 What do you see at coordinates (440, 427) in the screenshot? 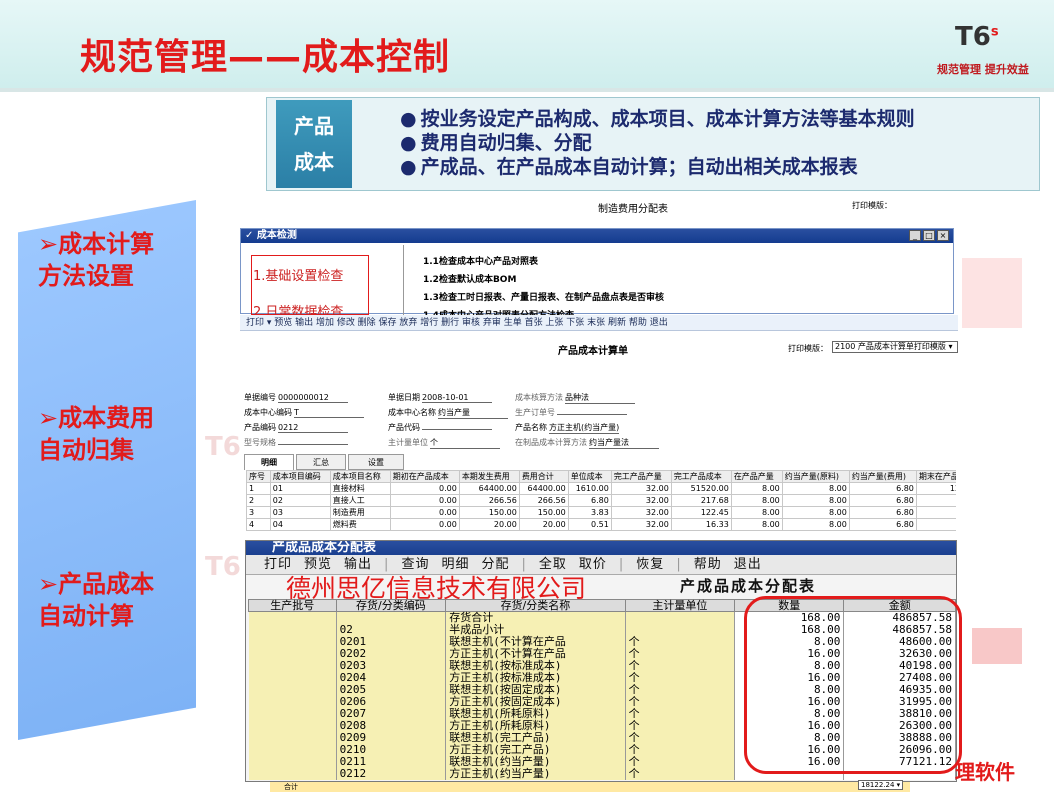
I see `product-id-field: 产品代码` at bounding box center [440, 427].